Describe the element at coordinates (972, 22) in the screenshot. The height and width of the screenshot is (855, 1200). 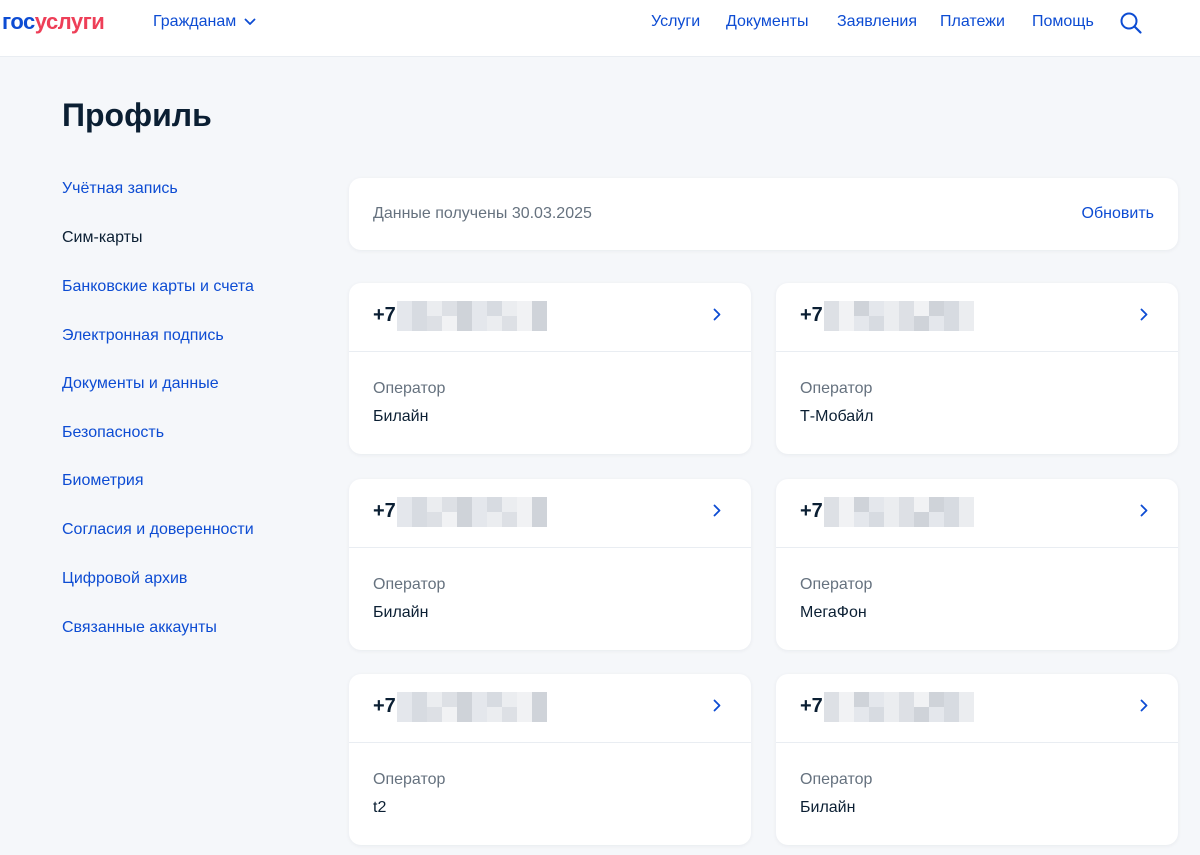
I see `nav-payments: Платежи` at that location.